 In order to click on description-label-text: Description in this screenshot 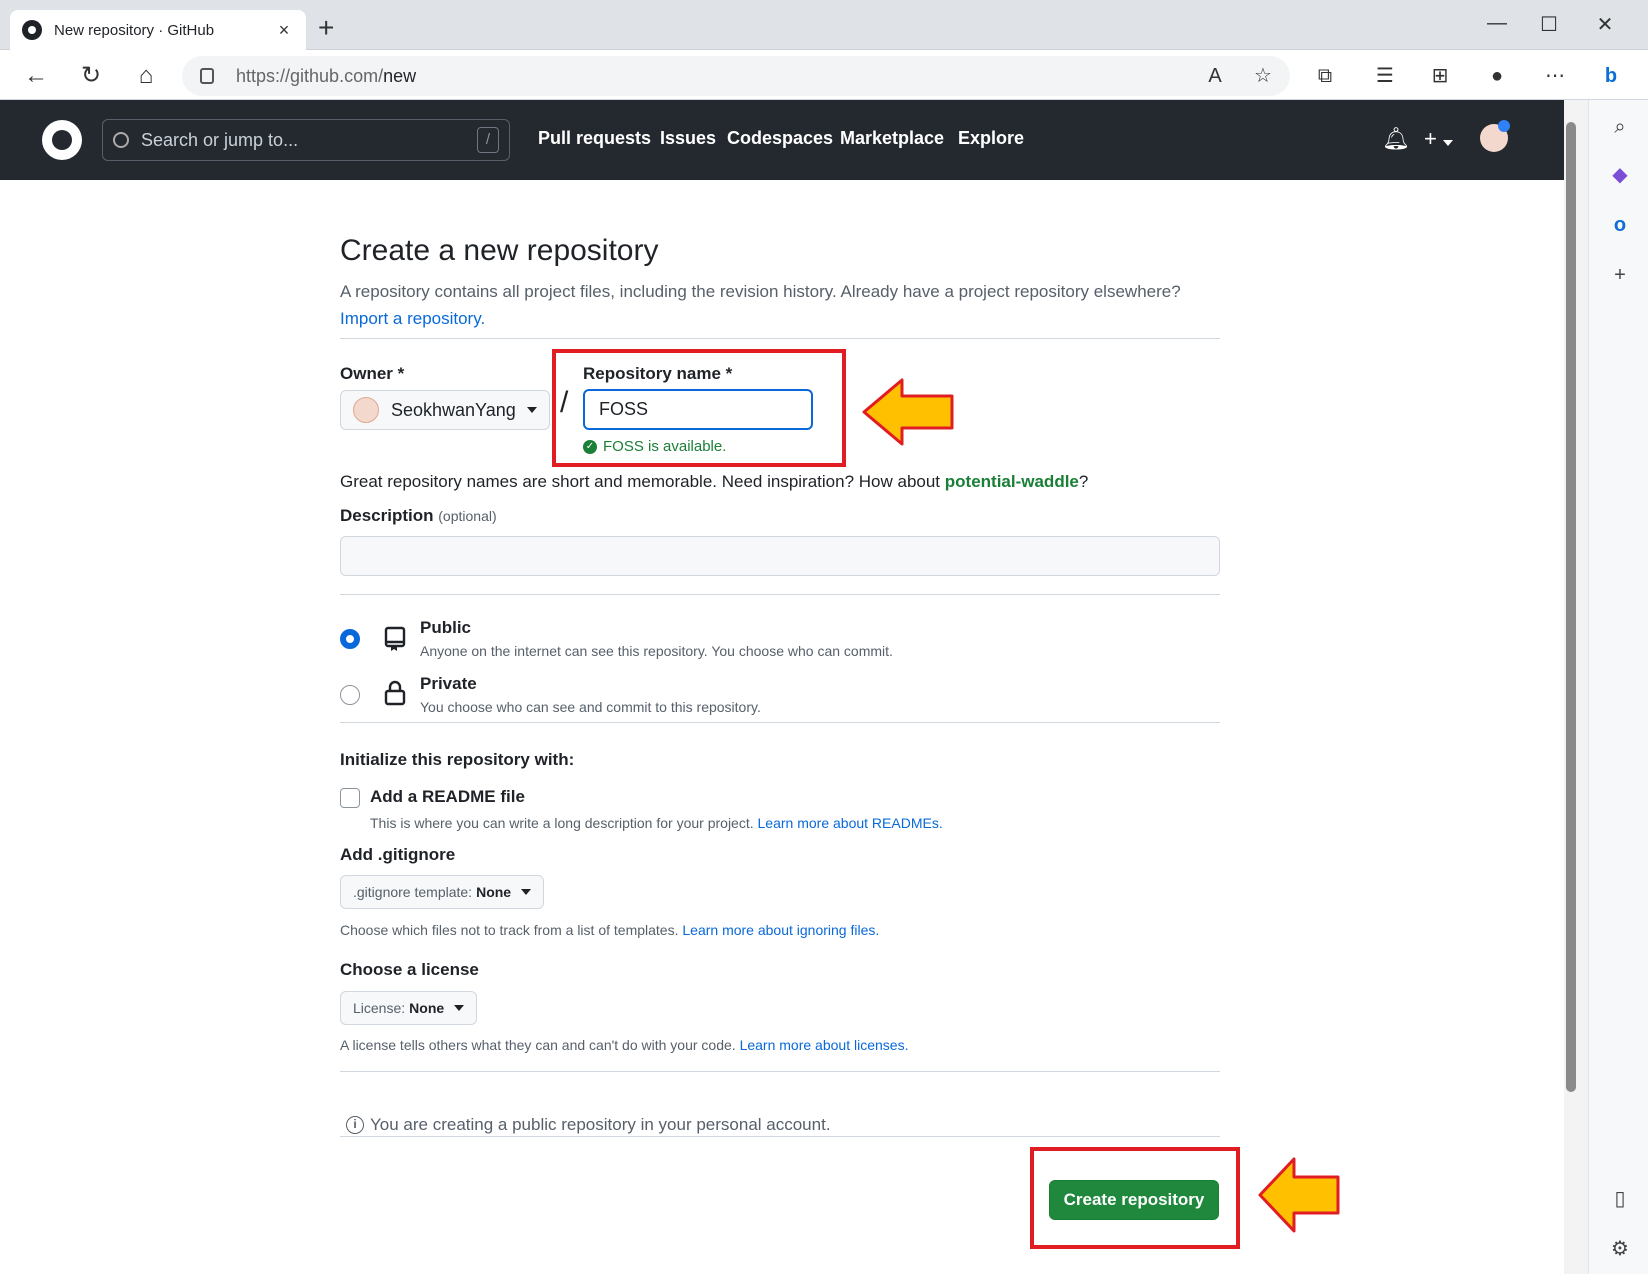, I will do `click(387, 515)`.